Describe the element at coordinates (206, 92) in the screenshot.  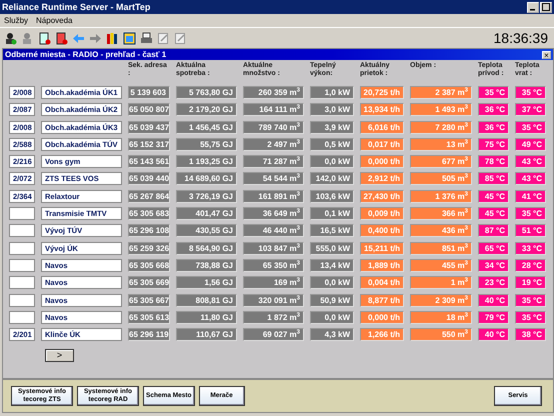
I see `consumption-value: 5 763,80 GJ` at that location.